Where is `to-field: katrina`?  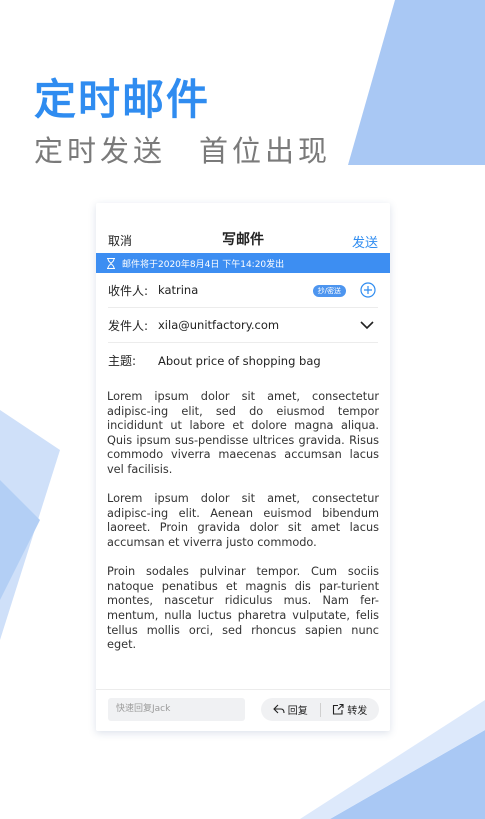
to-field: katrina is located at coordinates (178, 290).